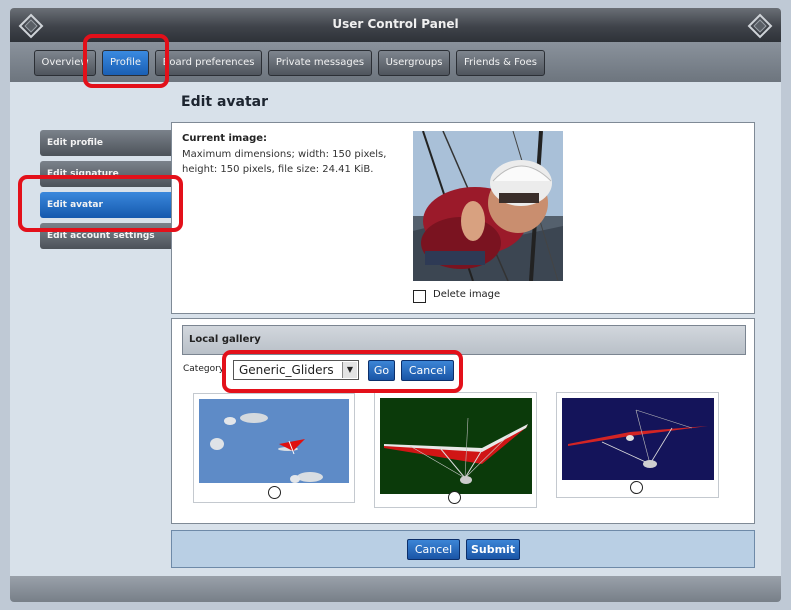 This screenshot has height=610, width=791. I want to click on window-title: User Control Panel, so click(395, 24).